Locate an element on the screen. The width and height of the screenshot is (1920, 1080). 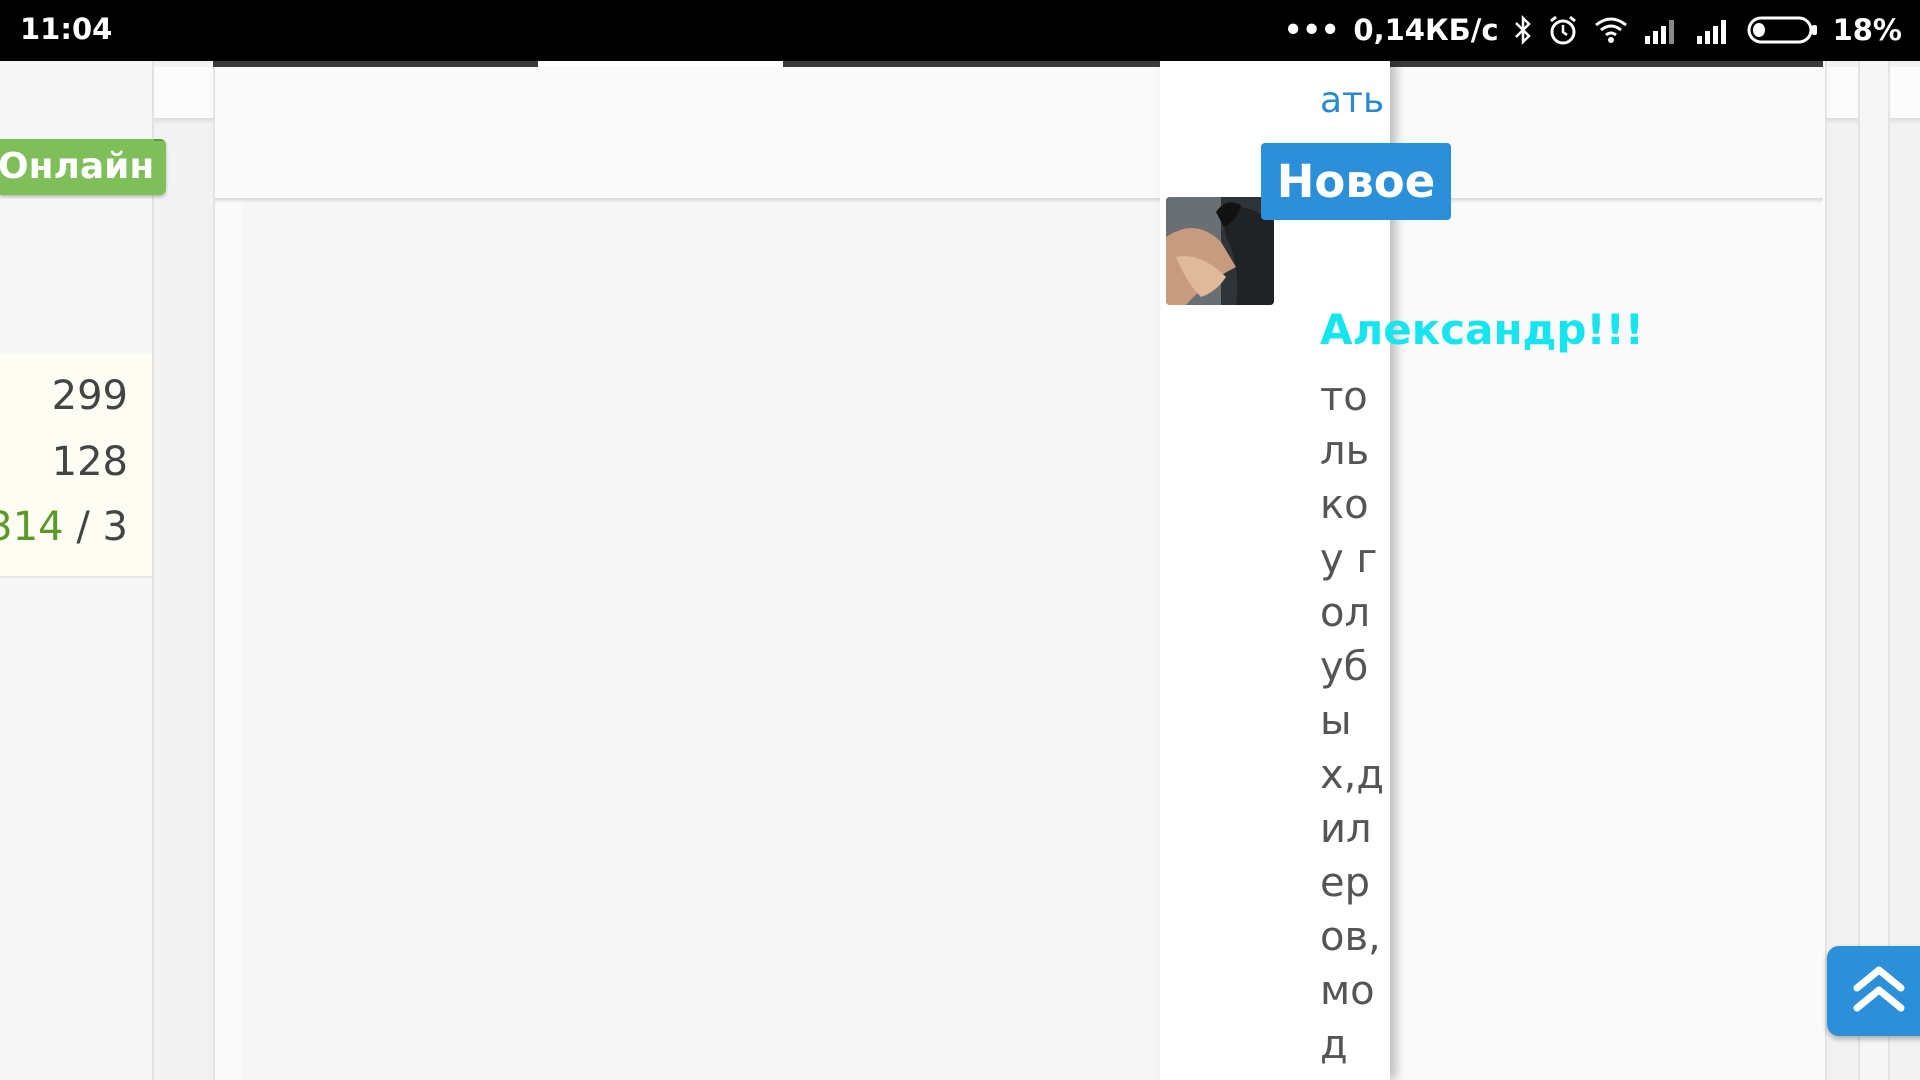
wifi-icon is located at coordinates (1611, 30).